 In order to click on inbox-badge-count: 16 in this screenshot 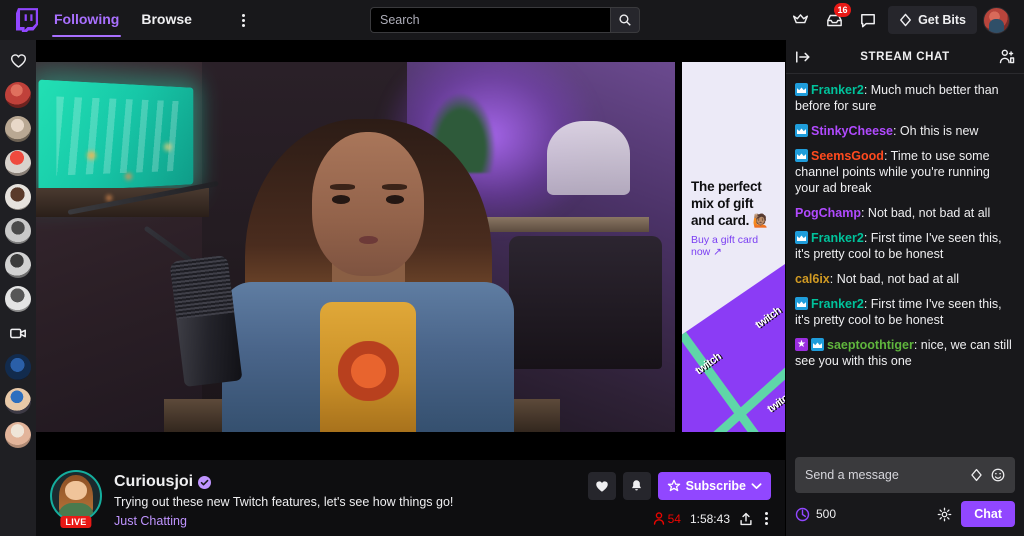, I will do `click(843, 10)`.